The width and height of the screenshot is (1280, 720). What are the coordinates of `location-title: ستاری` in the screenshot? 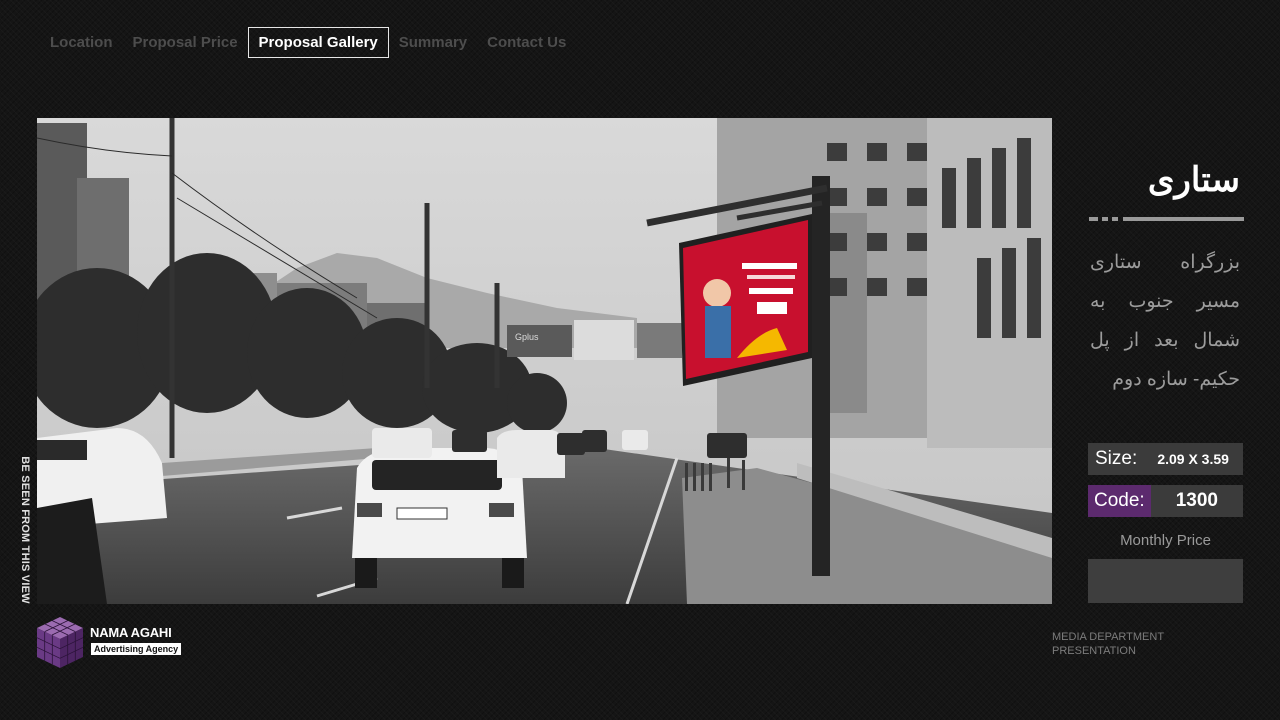 It's located at (1193, 180).